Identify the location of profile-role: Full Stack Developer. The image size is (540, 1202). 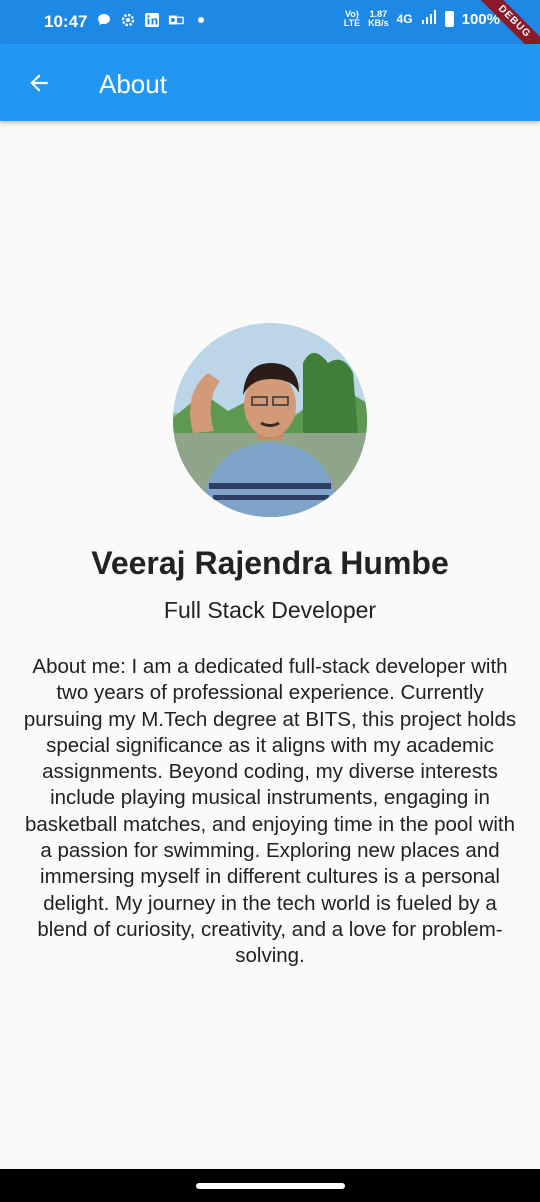
(270, 610).